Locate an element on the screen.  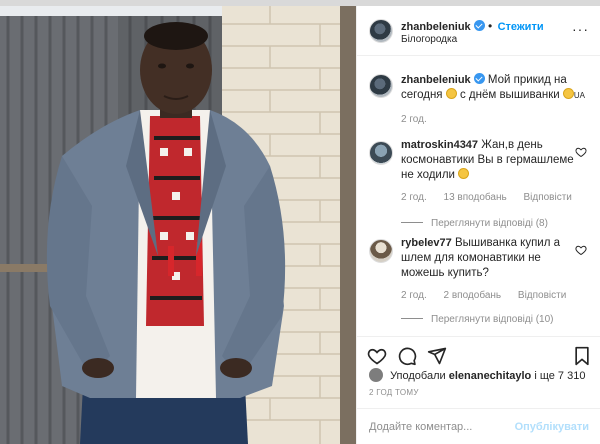
comment-likes: 2 вподобань is located at coordinates (473, 295).